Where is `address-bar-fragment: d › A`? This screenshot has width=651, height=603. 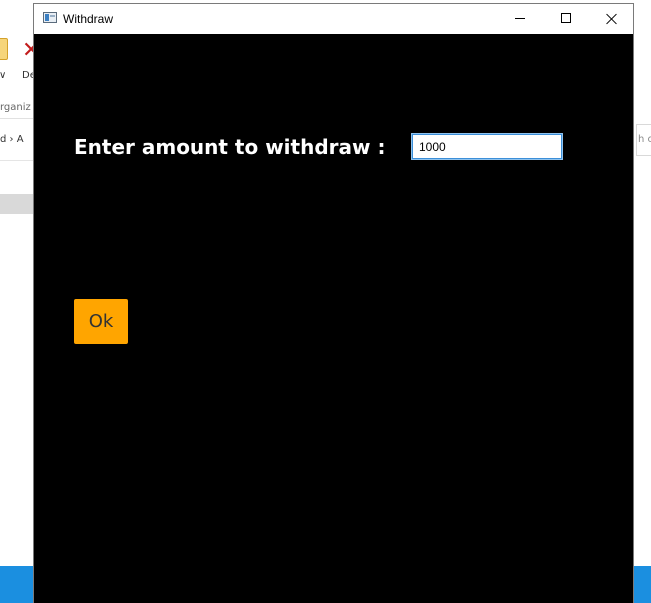 address-bar-fragment: d › A is located at coordinates (12, 139).